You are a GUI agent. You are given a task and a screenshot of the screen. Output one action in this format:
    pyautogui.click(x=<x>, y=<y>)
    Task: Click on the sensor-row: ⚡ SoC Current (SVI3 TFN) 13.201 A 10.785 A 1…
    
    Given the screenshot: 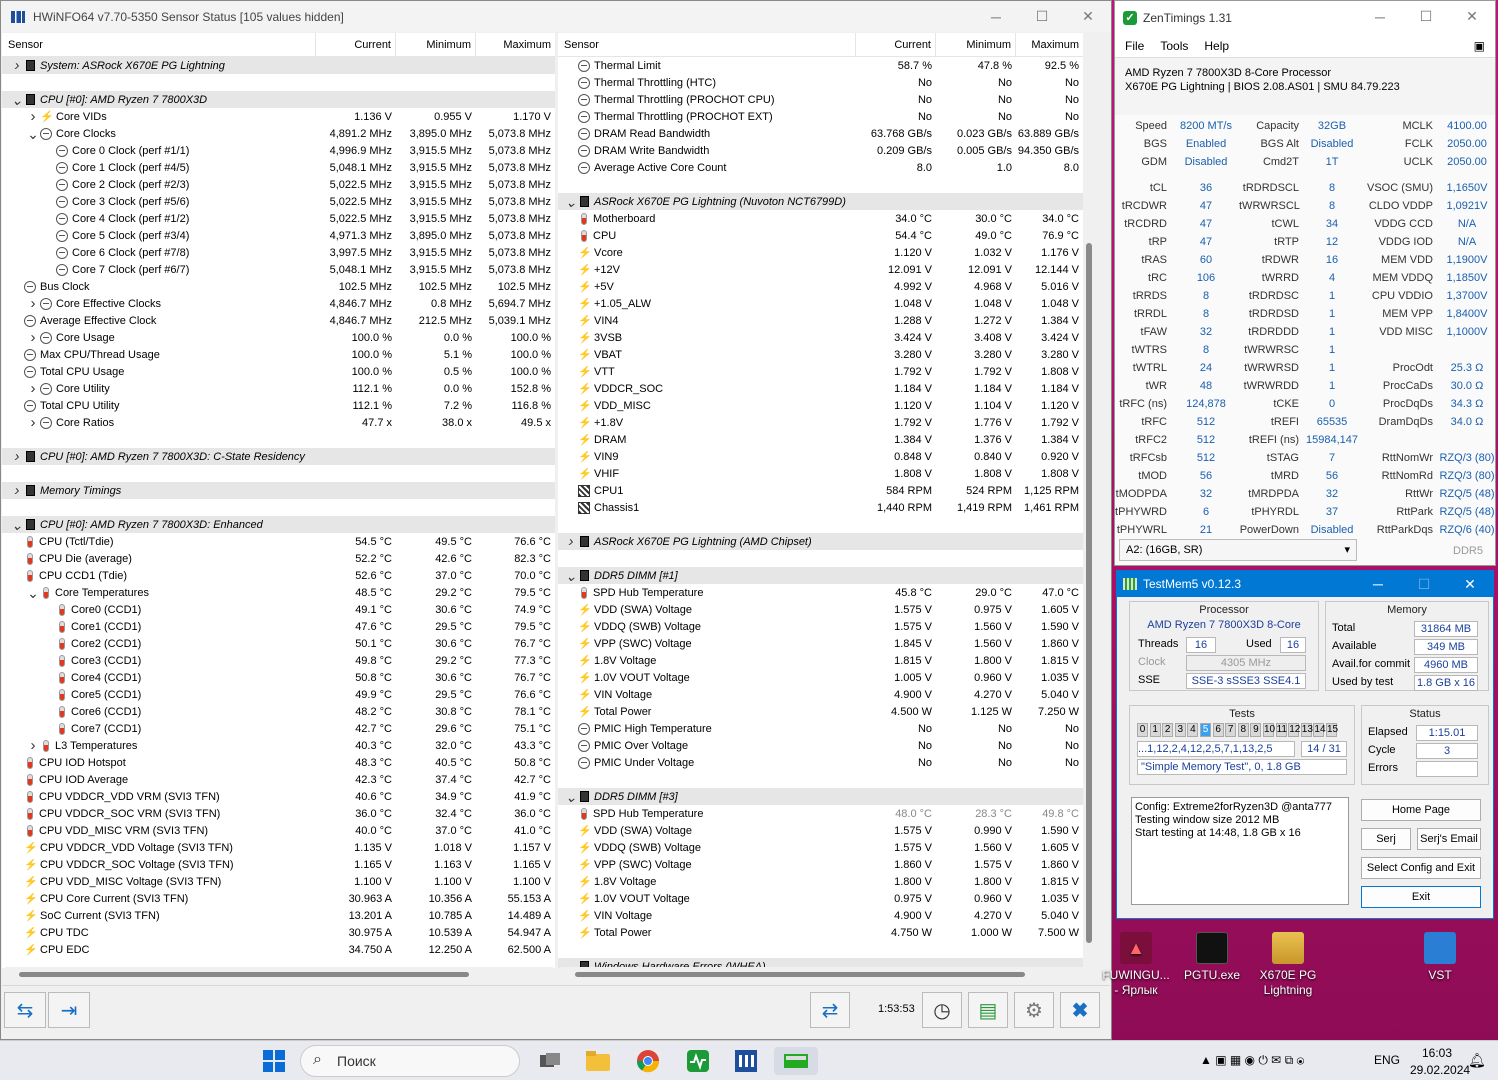 What is the action you would take?
    pyautogui.click(x=278, y=915)
    